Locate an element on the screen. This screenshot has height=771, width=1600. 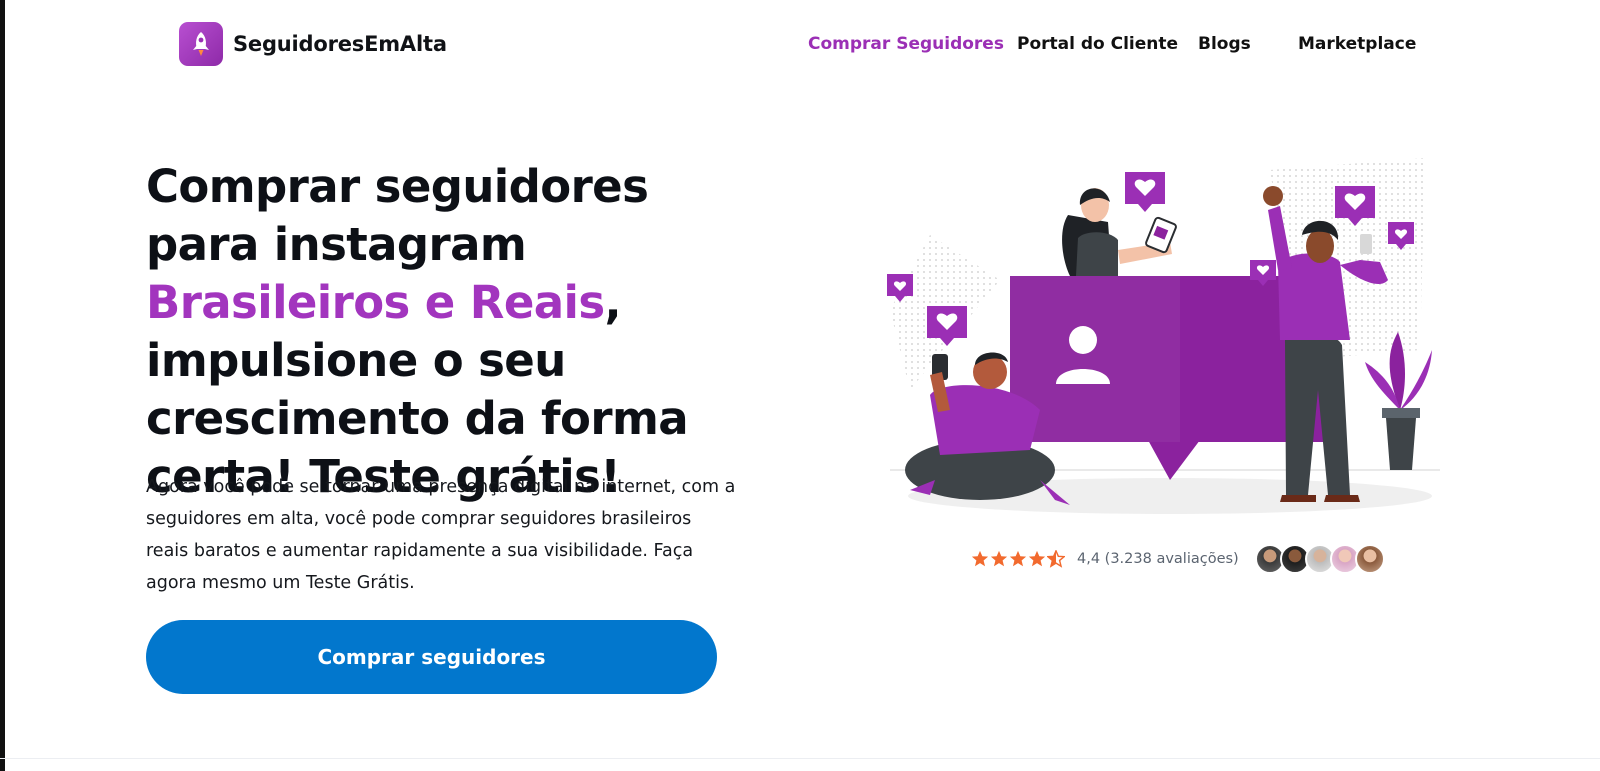
reviewer-avatars is located at coordinates (1319, 559).